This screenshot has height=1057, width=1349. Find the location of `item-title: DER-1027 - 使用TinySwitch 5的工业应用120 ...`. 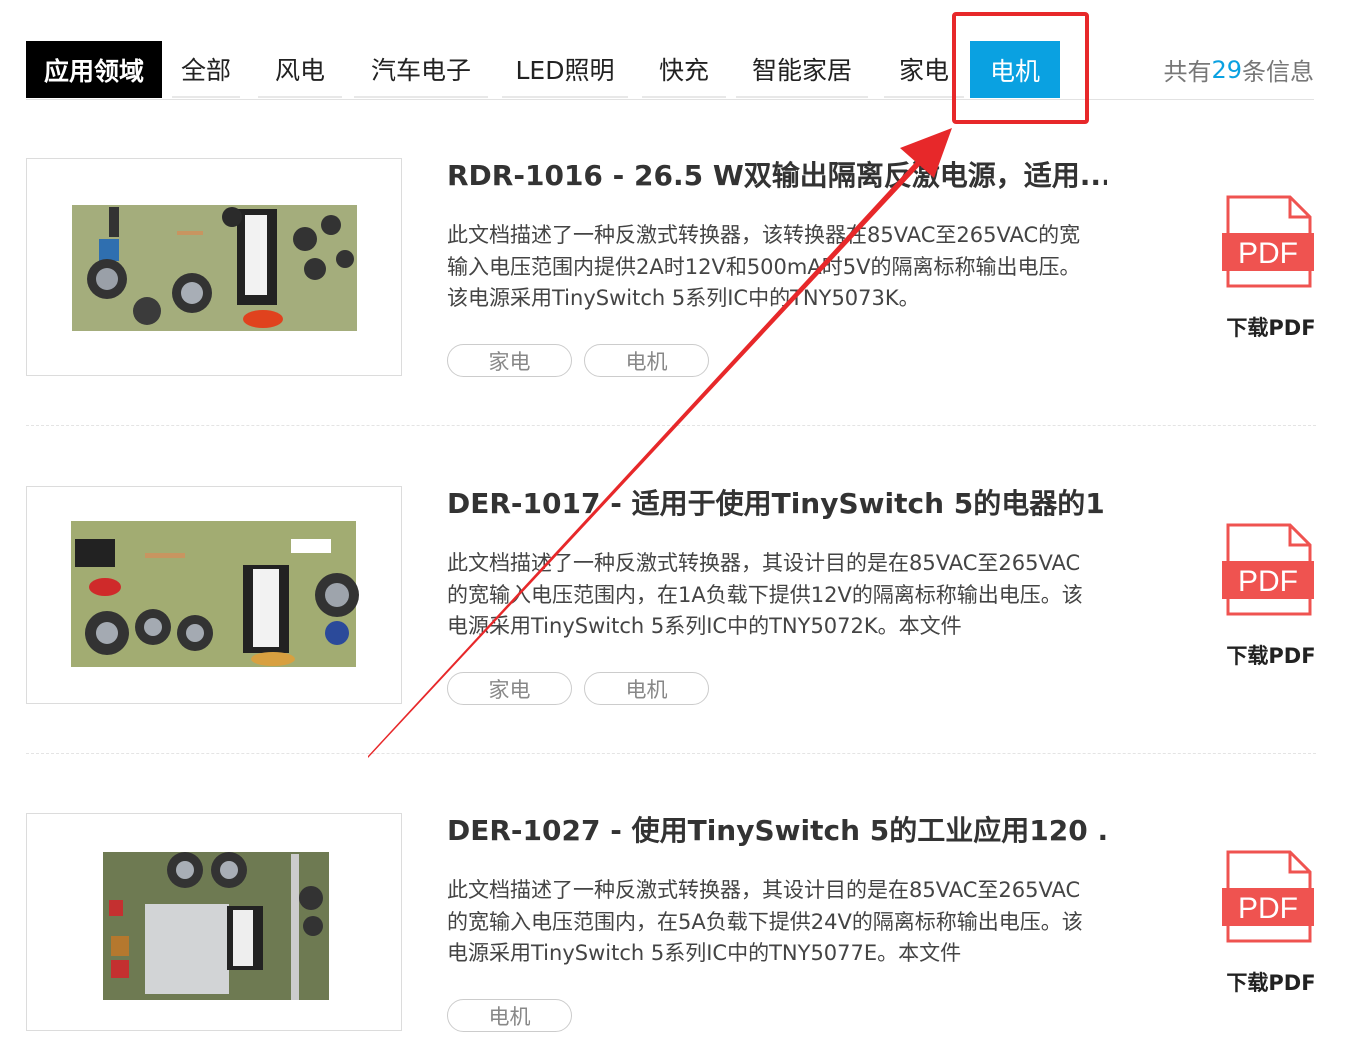

item-title: DER-1027 - 使用TinySwitch 5的工业应用120 ... is located at coordinates (777, 831).